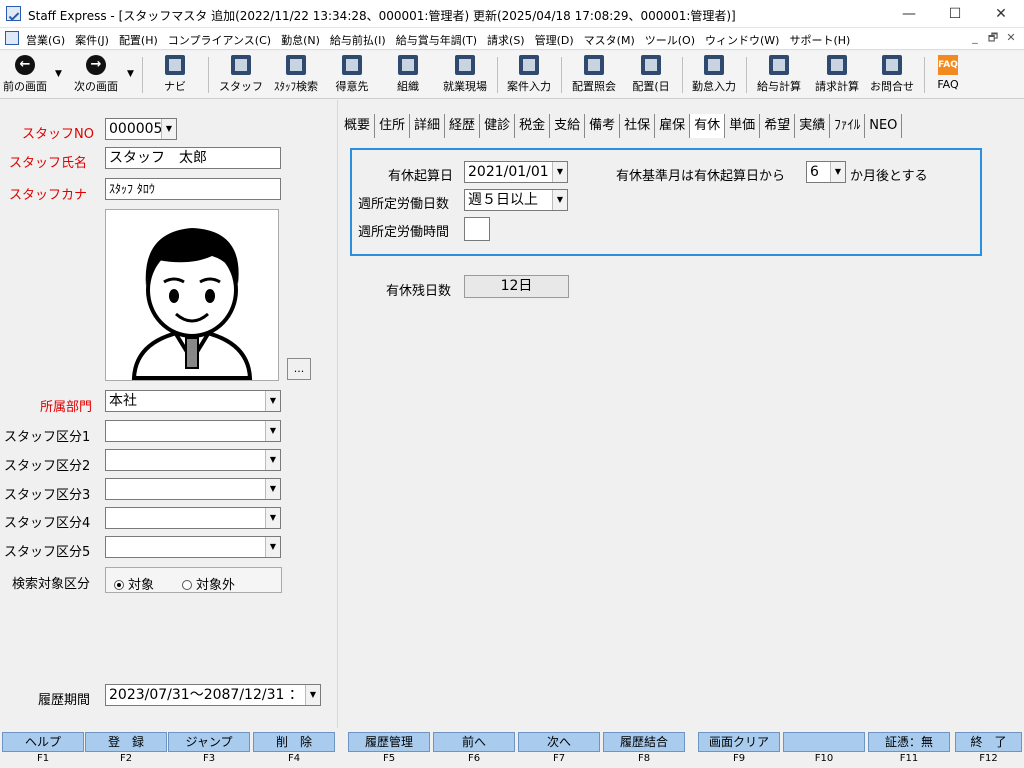 This screenshot has width=1024, height=768. I want to click on menu-billing: 請求(S), so click(506, 40).